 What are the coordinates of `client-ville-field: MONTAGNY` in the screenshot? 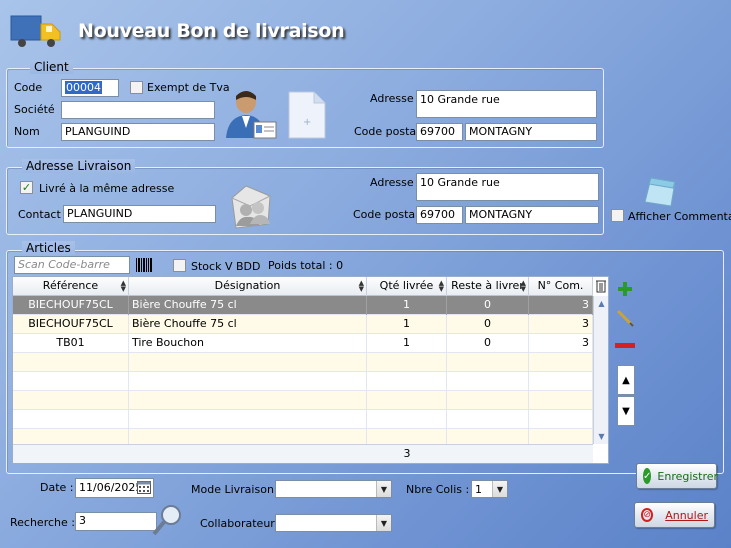 It's located at (531, 132).